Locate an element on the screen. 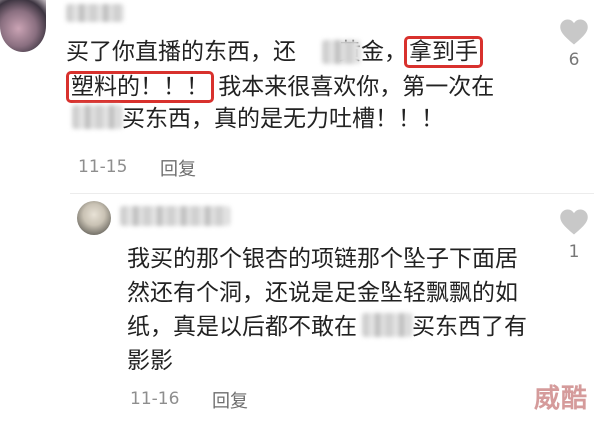 Image resolution: width=594 pixels, height=421 pixels. comment-date: 11-15 is located at coordinates (103, 167).